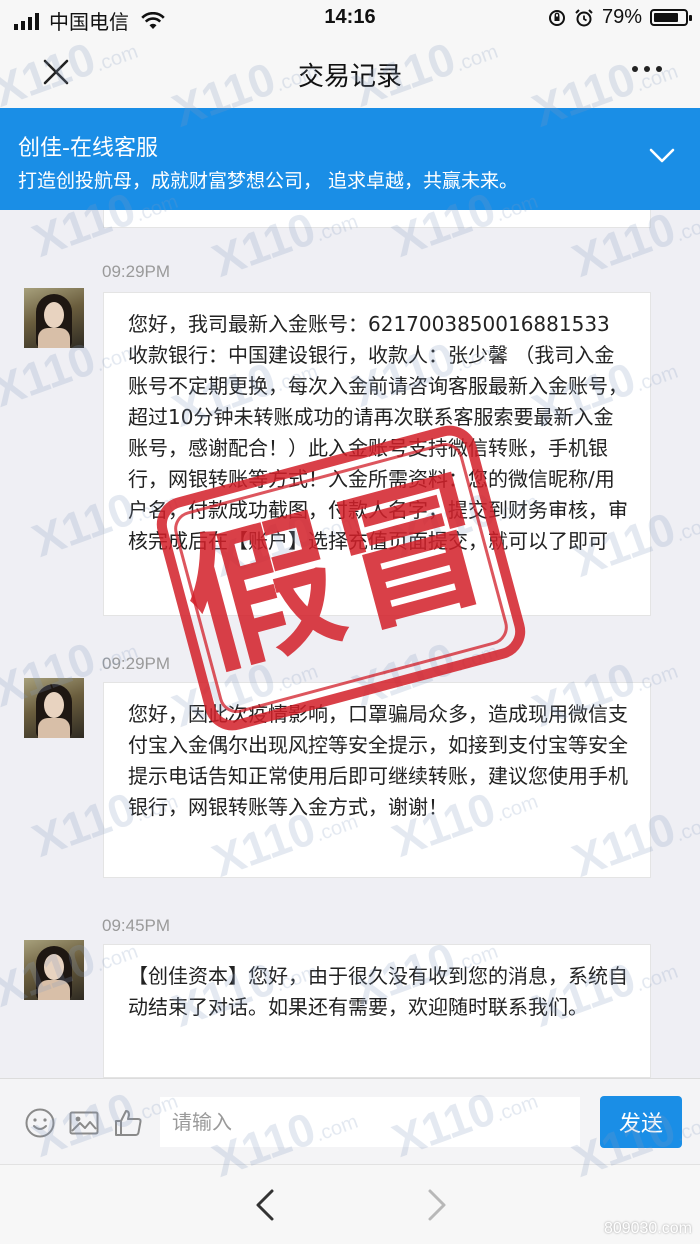  What do you see at coordinates (647, 69) in the screenshot?
I see `more-icon` at bounding box center [647, 69].